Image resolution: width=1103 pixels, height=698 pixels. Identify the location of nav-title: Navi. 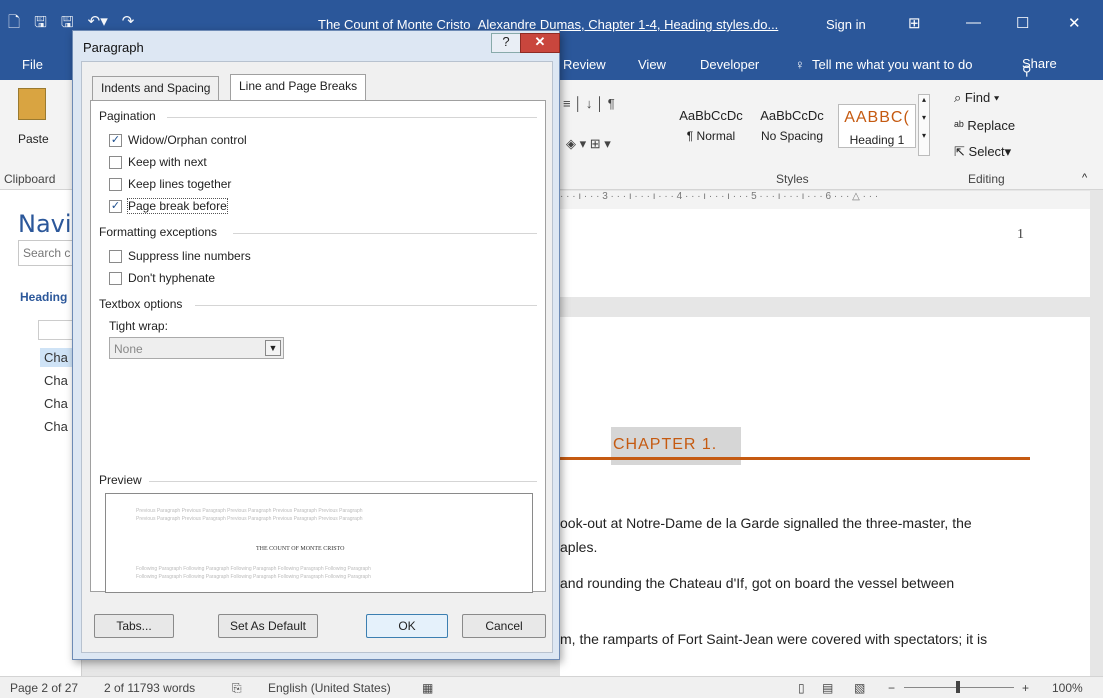
(45, 224).